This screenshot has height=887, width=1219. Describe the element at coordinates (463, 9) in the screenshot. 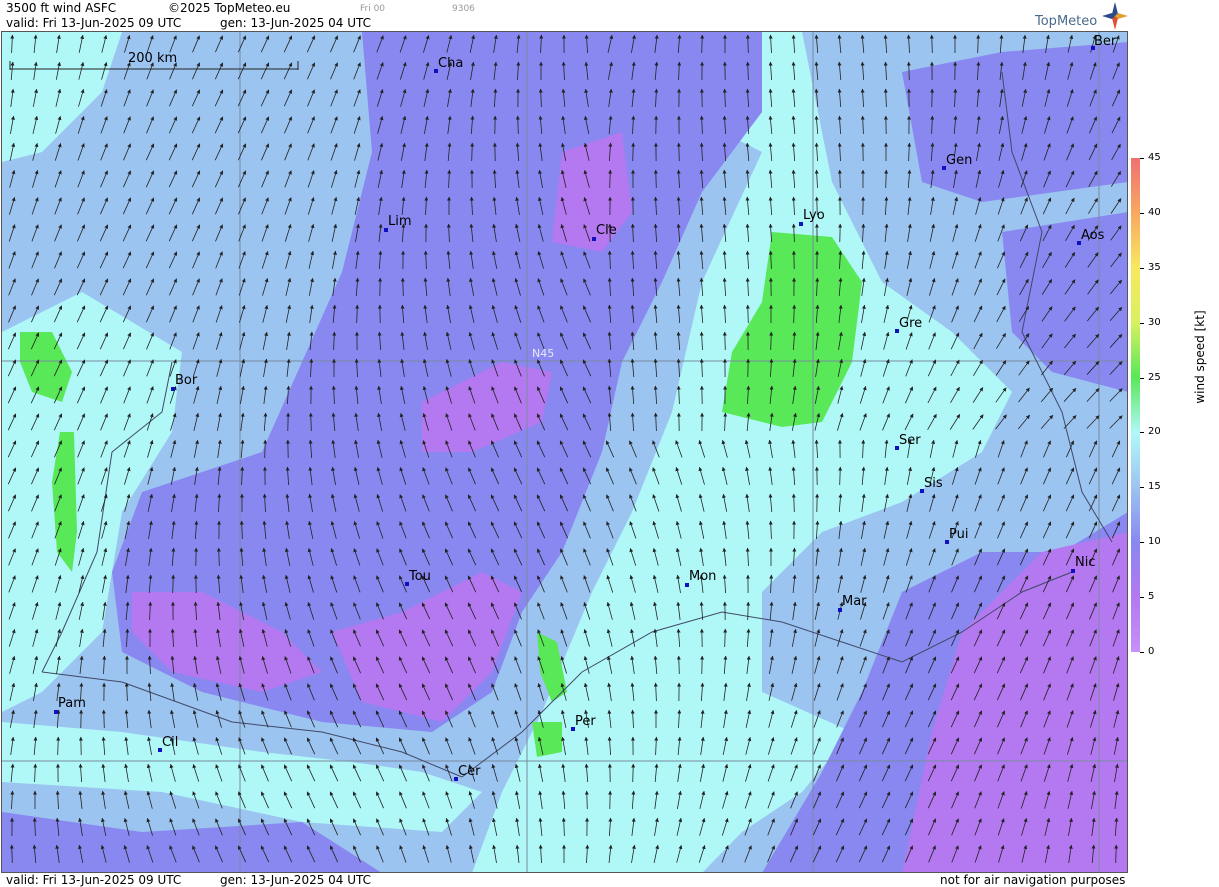

I see `code-label: 9306` at that location.